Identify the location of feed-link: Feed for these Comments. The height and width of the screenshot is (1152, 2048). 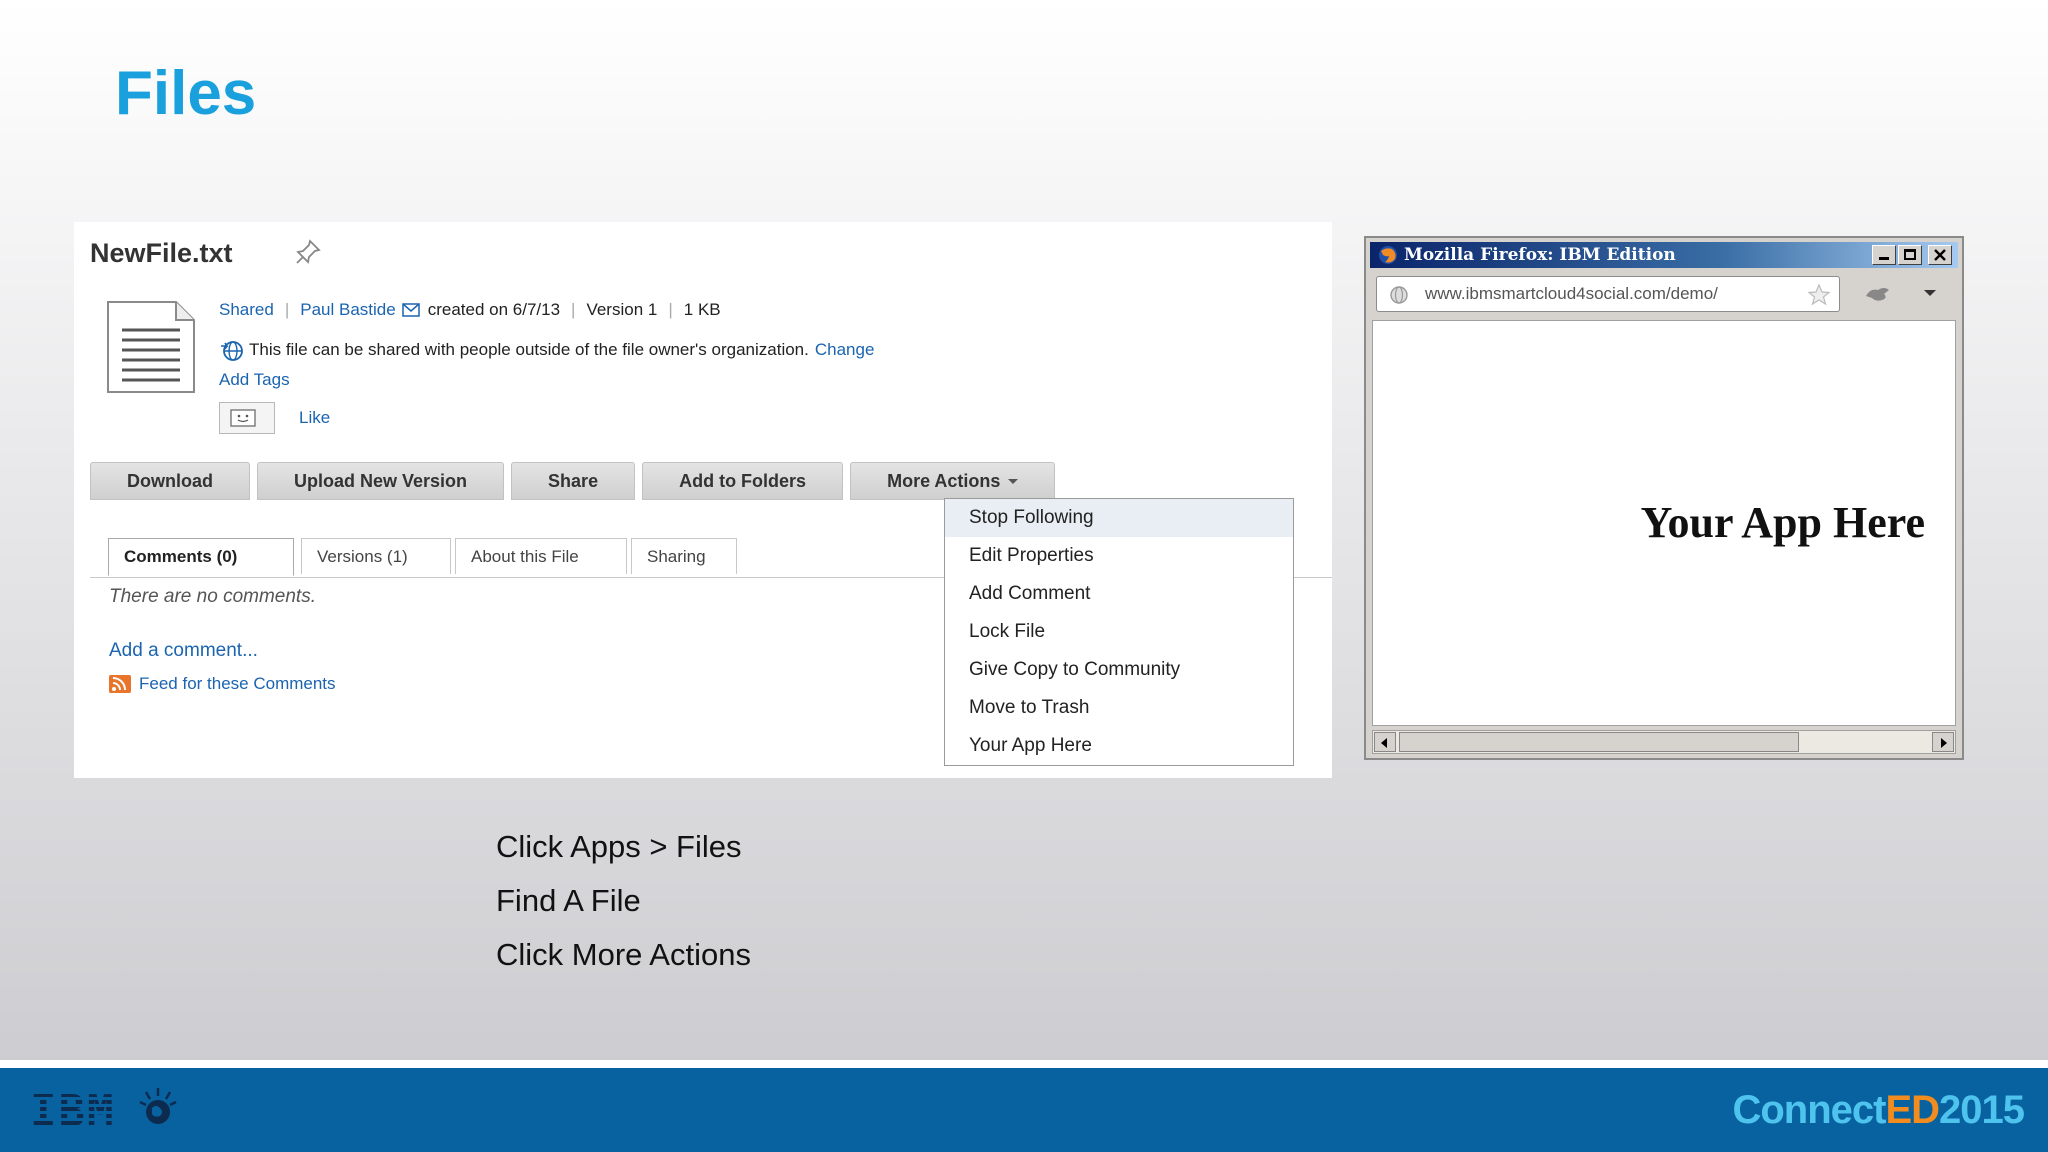
(237, 684).